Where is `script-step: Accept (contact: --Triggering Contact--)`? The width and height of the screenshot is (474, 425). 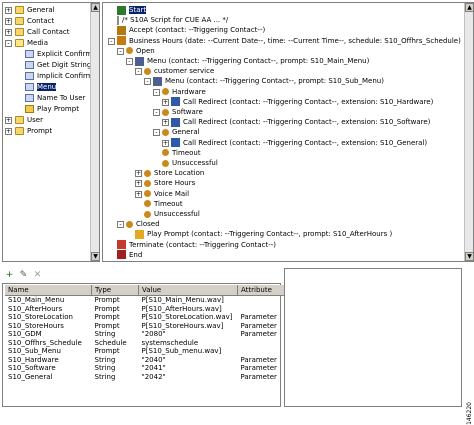 script-step: Accept (contact: --Triggering Contact--) is located at coordinates (191, 30).